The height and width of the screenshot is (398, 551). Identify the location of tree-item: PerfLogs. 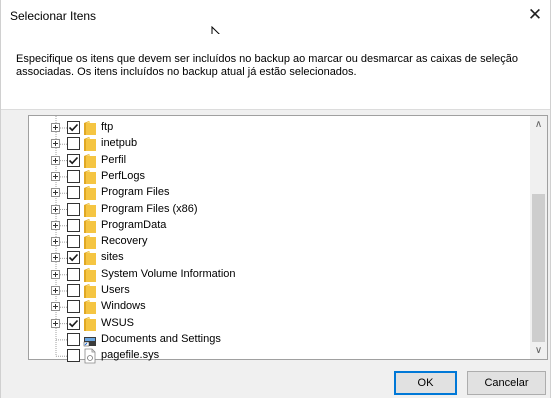
(274, 177).